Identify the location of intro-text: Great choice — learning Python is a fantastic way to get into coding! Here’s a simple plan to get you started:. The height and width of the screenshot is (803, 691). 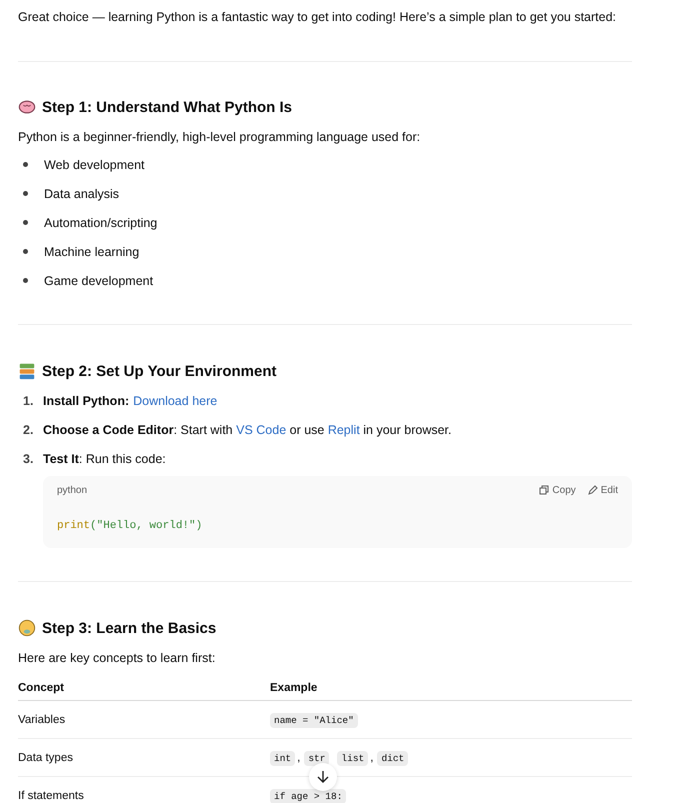
(318, 17).